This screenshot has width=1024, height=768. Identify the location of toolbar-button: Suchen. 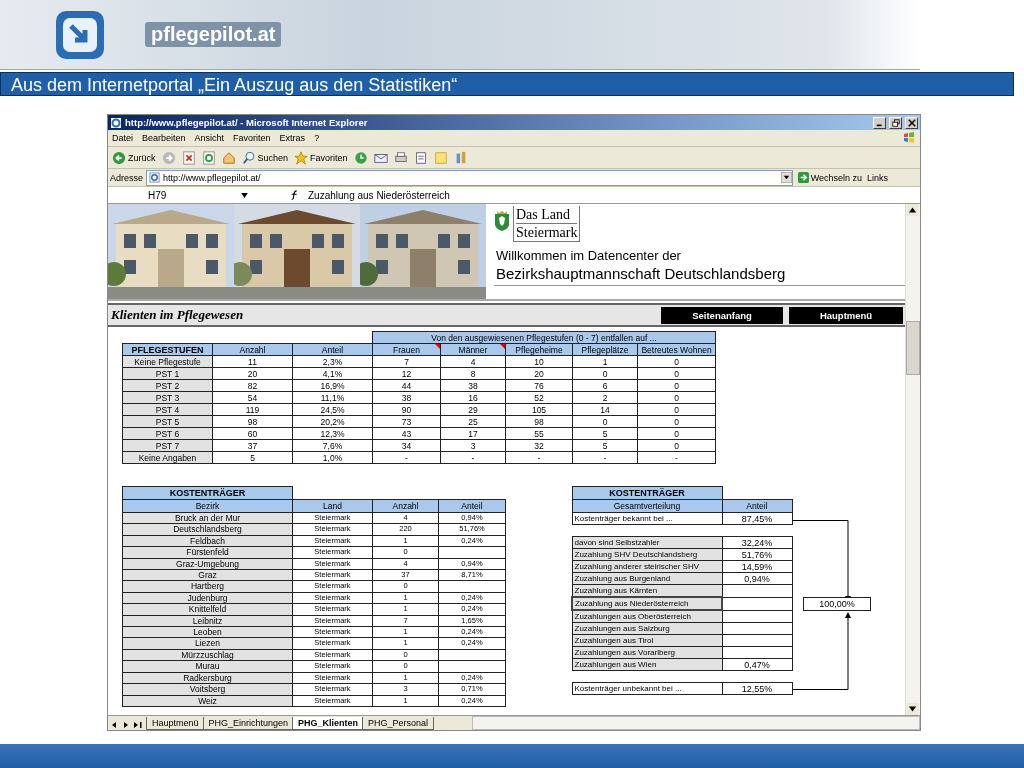
(265, 157).